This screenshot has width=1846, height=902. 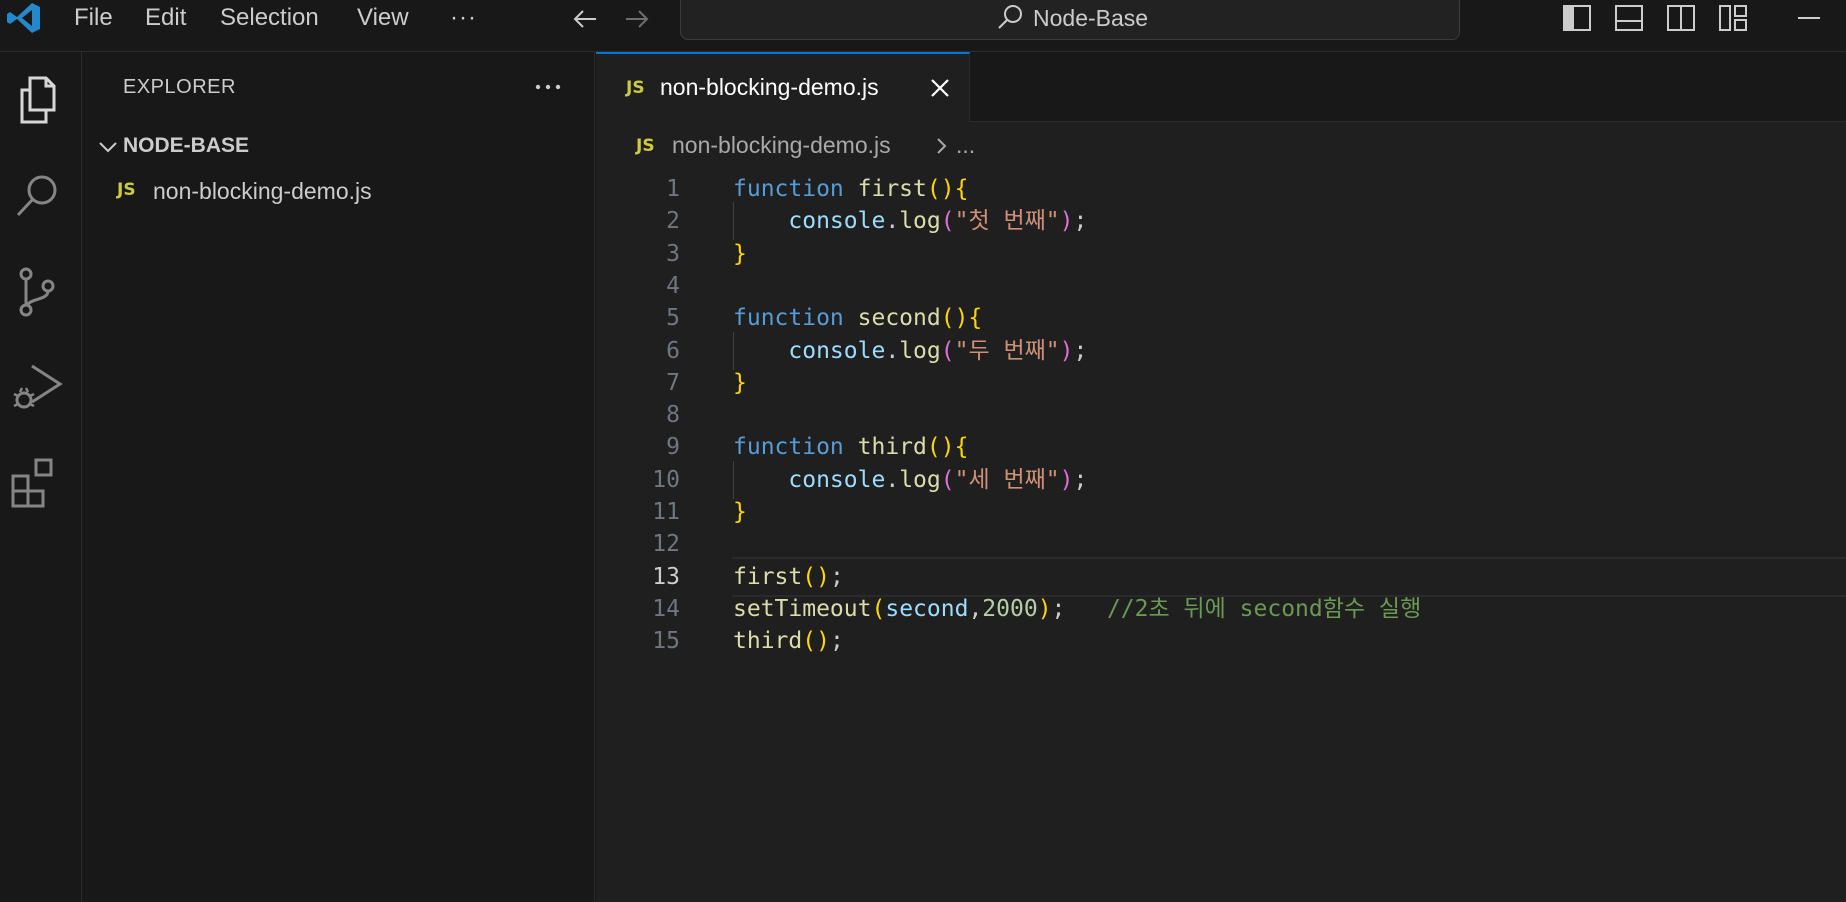 I want to click on chevron-down-icon, so click(x=108, y=147).